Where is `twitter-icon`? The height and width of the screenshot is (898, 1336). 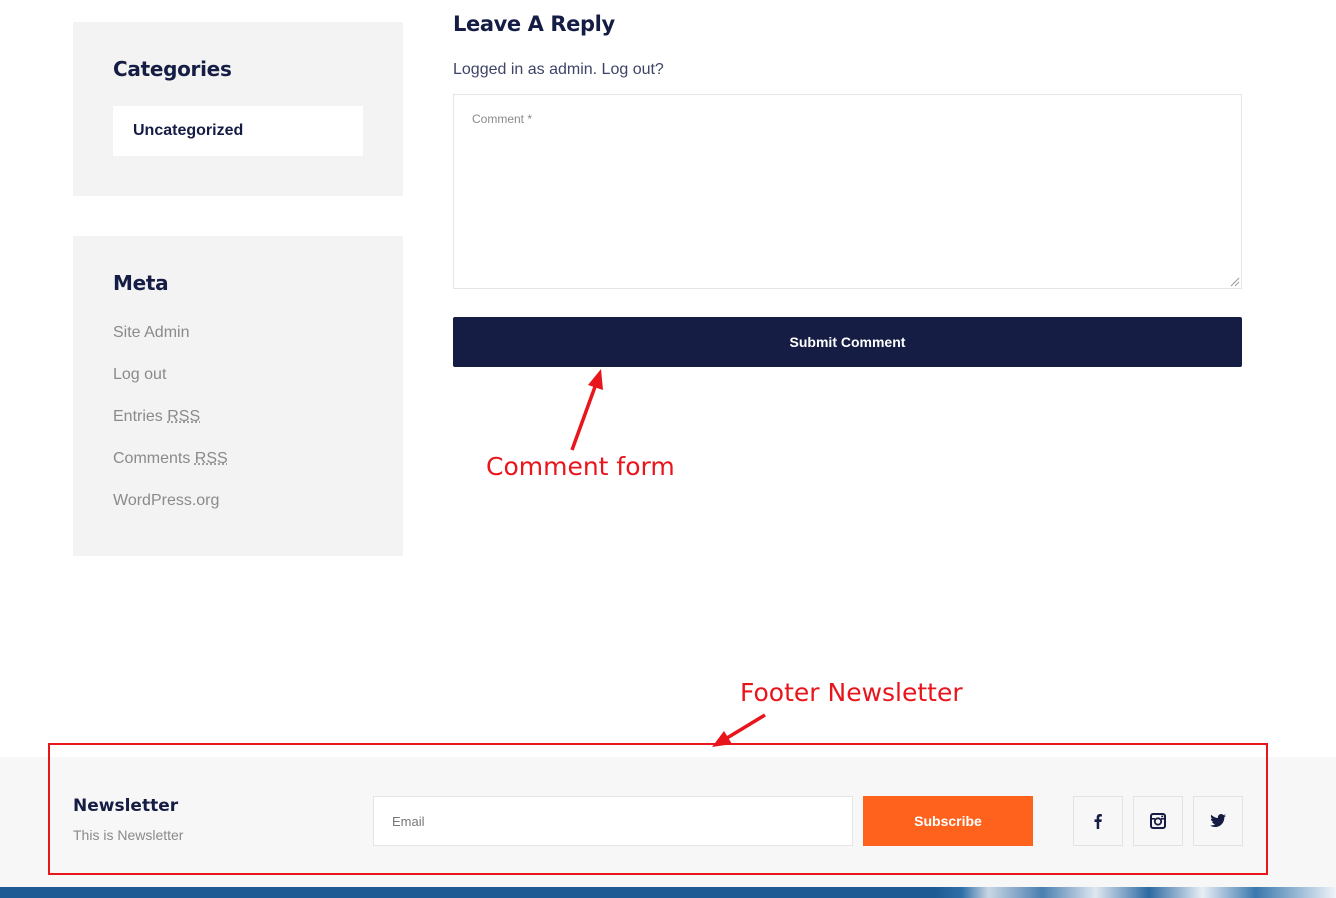 twitter-icon is located at coordinates (1218, 820).